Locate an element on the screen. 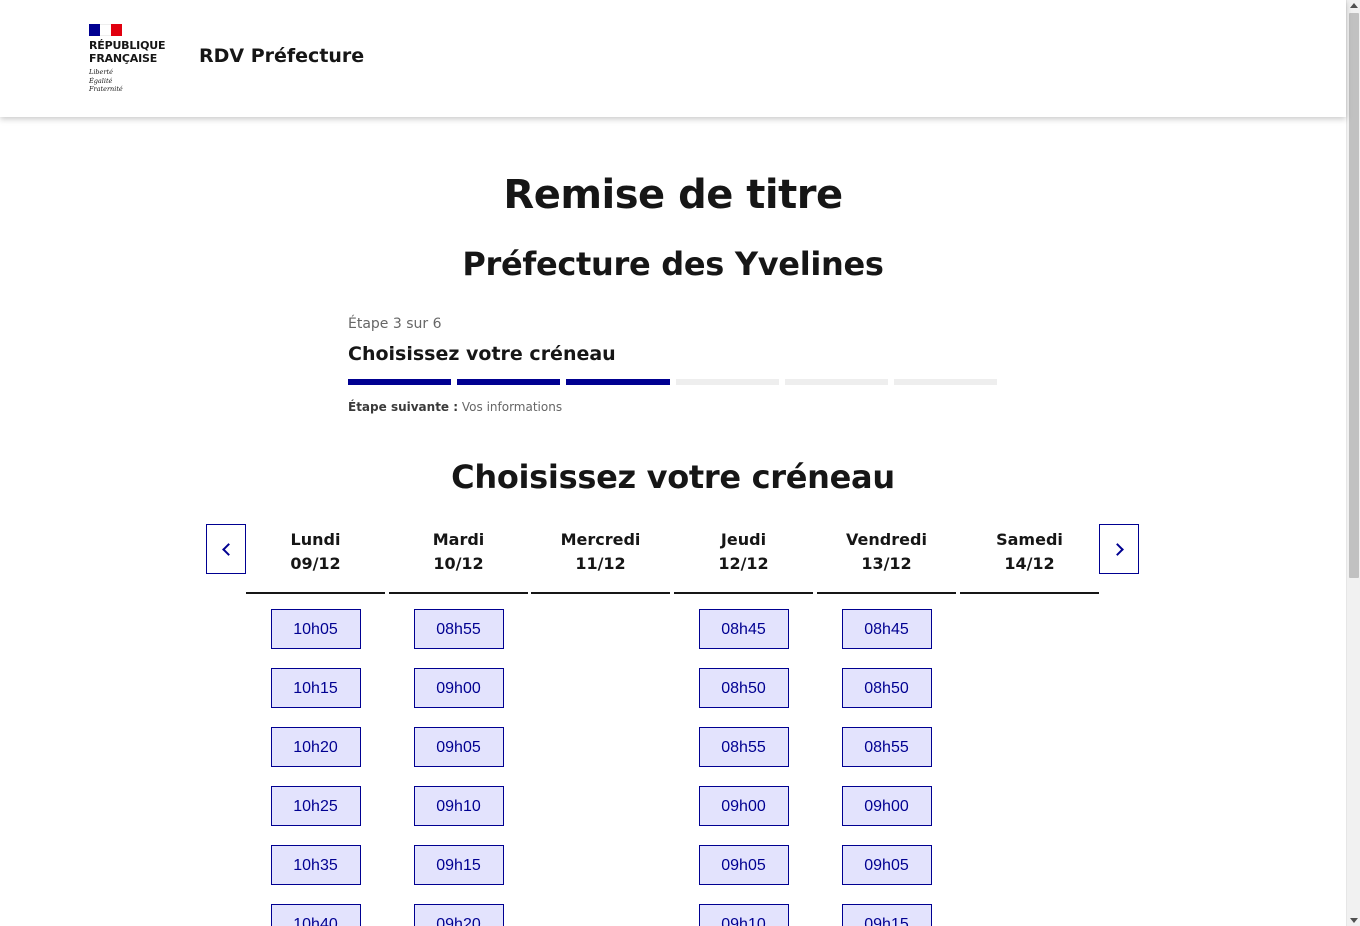 This screenshot has width=1360, height=926. day-name: Vendredi is located at coordinates (886, 539).